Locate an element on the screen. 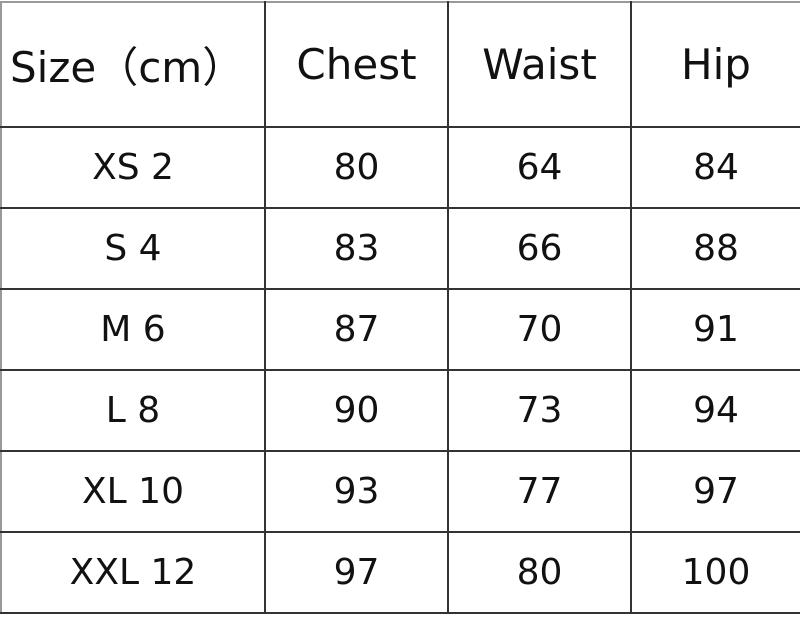 This screenshot has height=628, width=800. table-row: XS 2 80 64 84 is located at coordinates (400, 167).